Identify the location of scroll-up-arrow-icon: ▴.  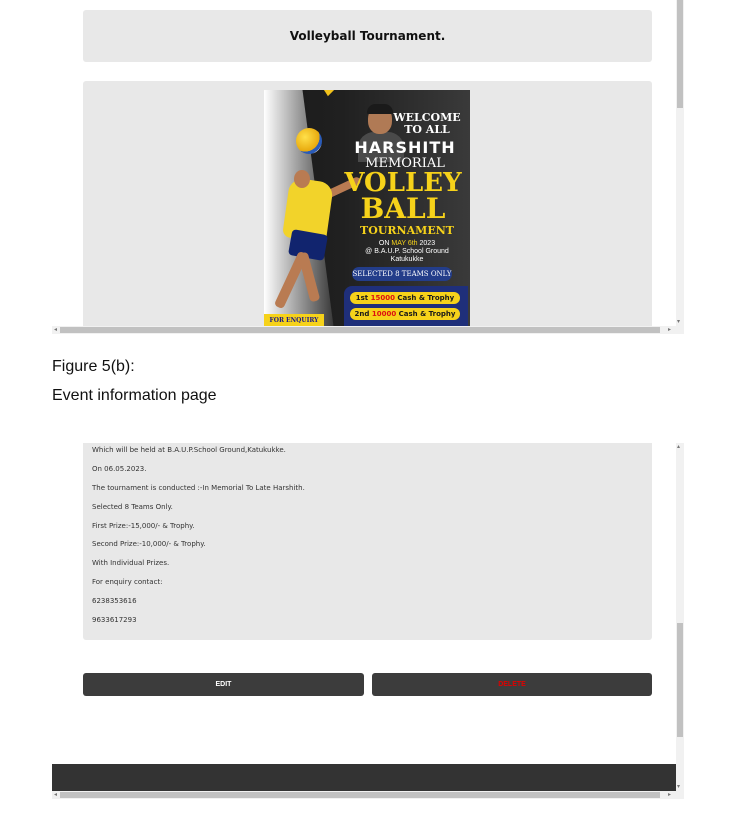
(678, 447).